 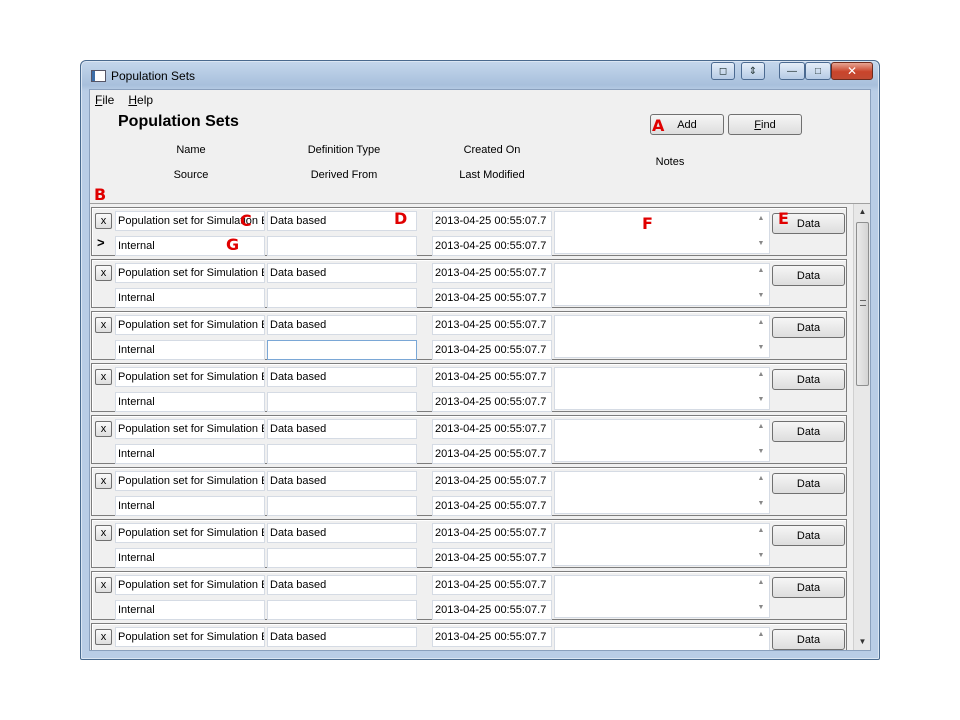 I want to click on restore-icon: ◻, so click(x=723, y=71).